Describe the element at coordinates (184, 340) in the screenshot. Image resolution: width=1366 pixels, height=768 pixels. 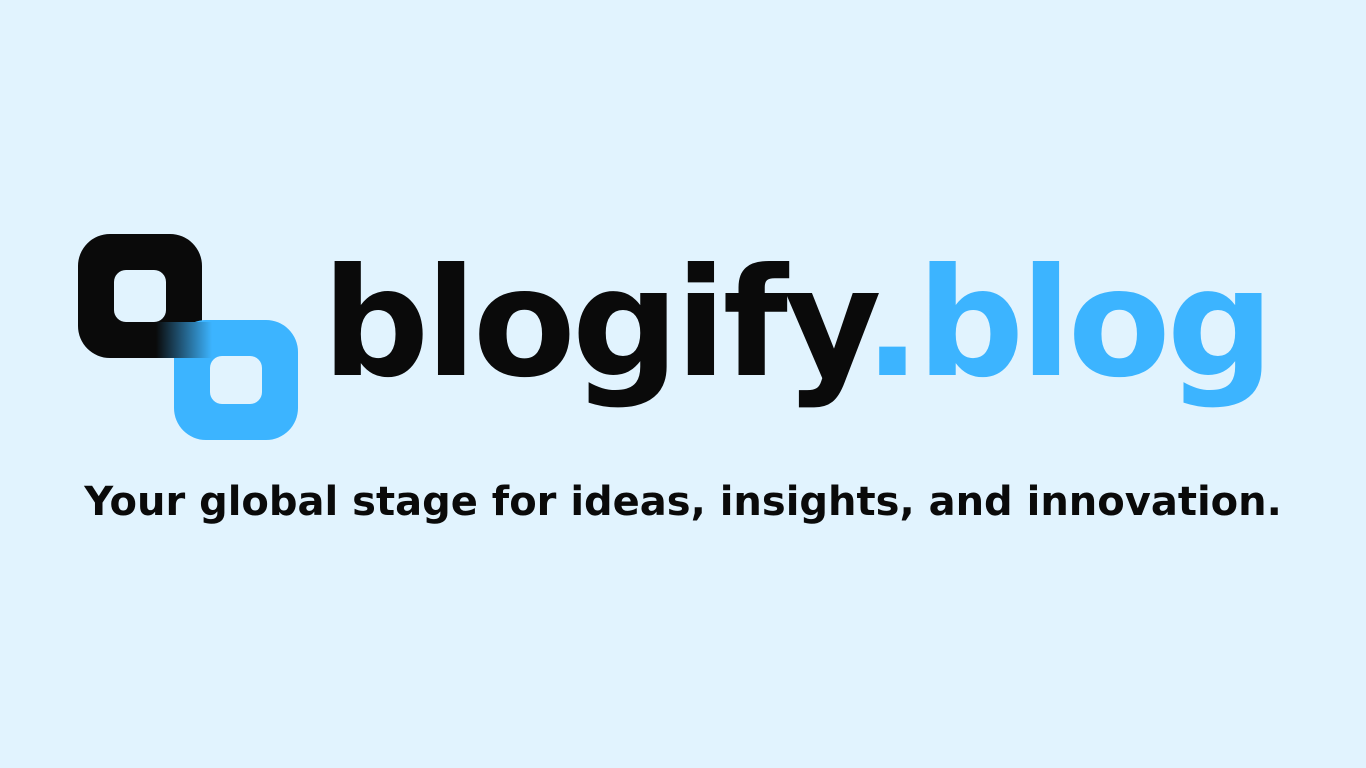
I see `logo-link-bridge` at that location.